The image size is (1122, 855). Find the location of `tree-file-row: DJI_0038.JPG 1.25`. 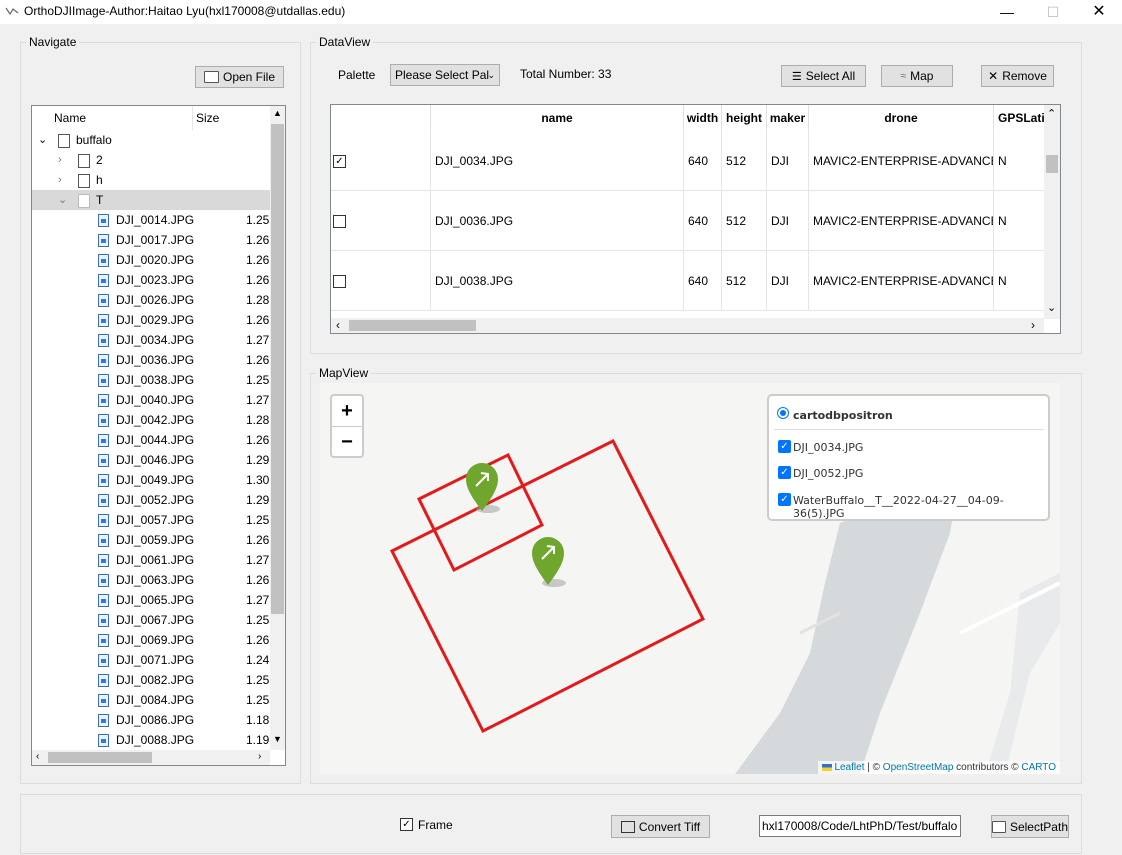

tree-file-row: DJI_0038.JPG 1.25 is located at coordinates (151, 380).